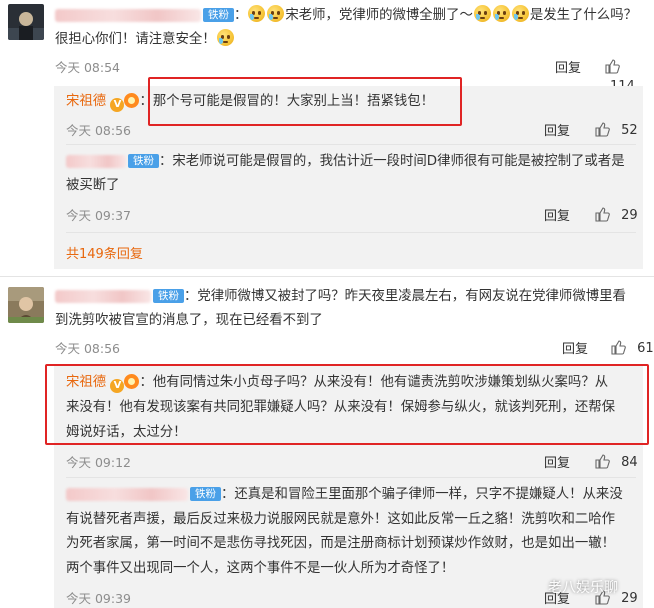  Describe the element at coordinates (87, 348) in the screenshot. I see `comment-time: 今天 08:56` at that location.